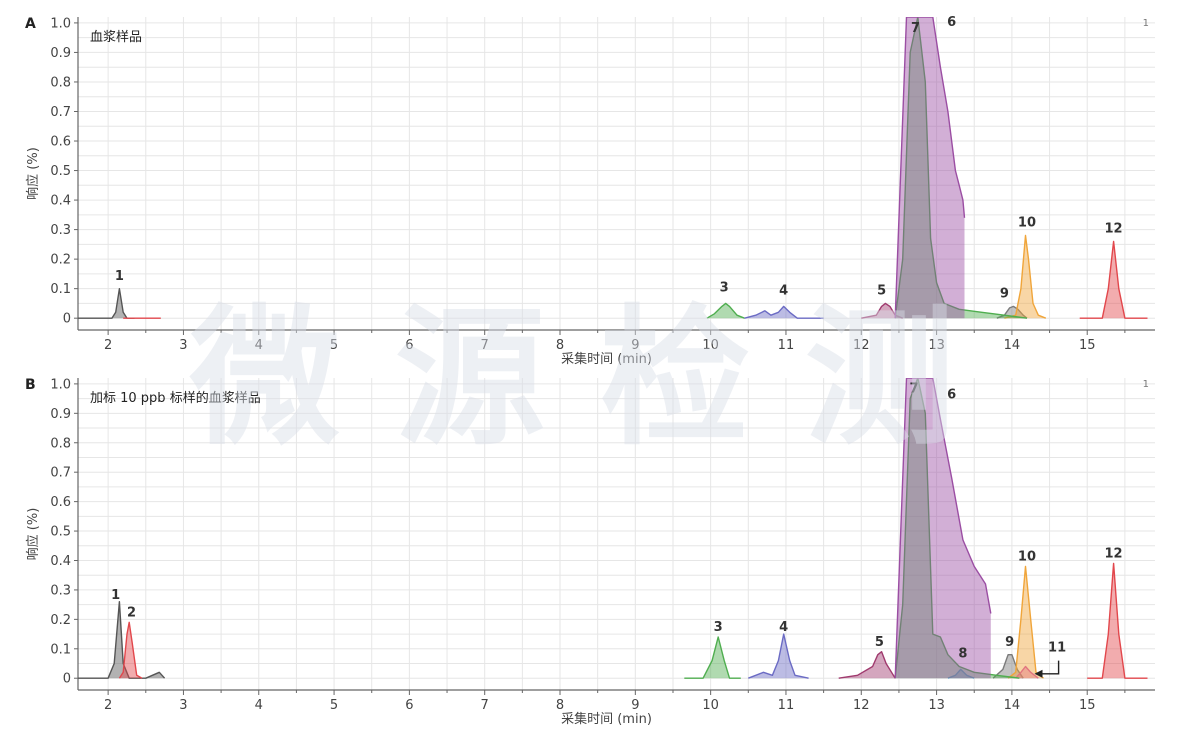  I want to click on x-tick-label: 5, so click(334, 705).